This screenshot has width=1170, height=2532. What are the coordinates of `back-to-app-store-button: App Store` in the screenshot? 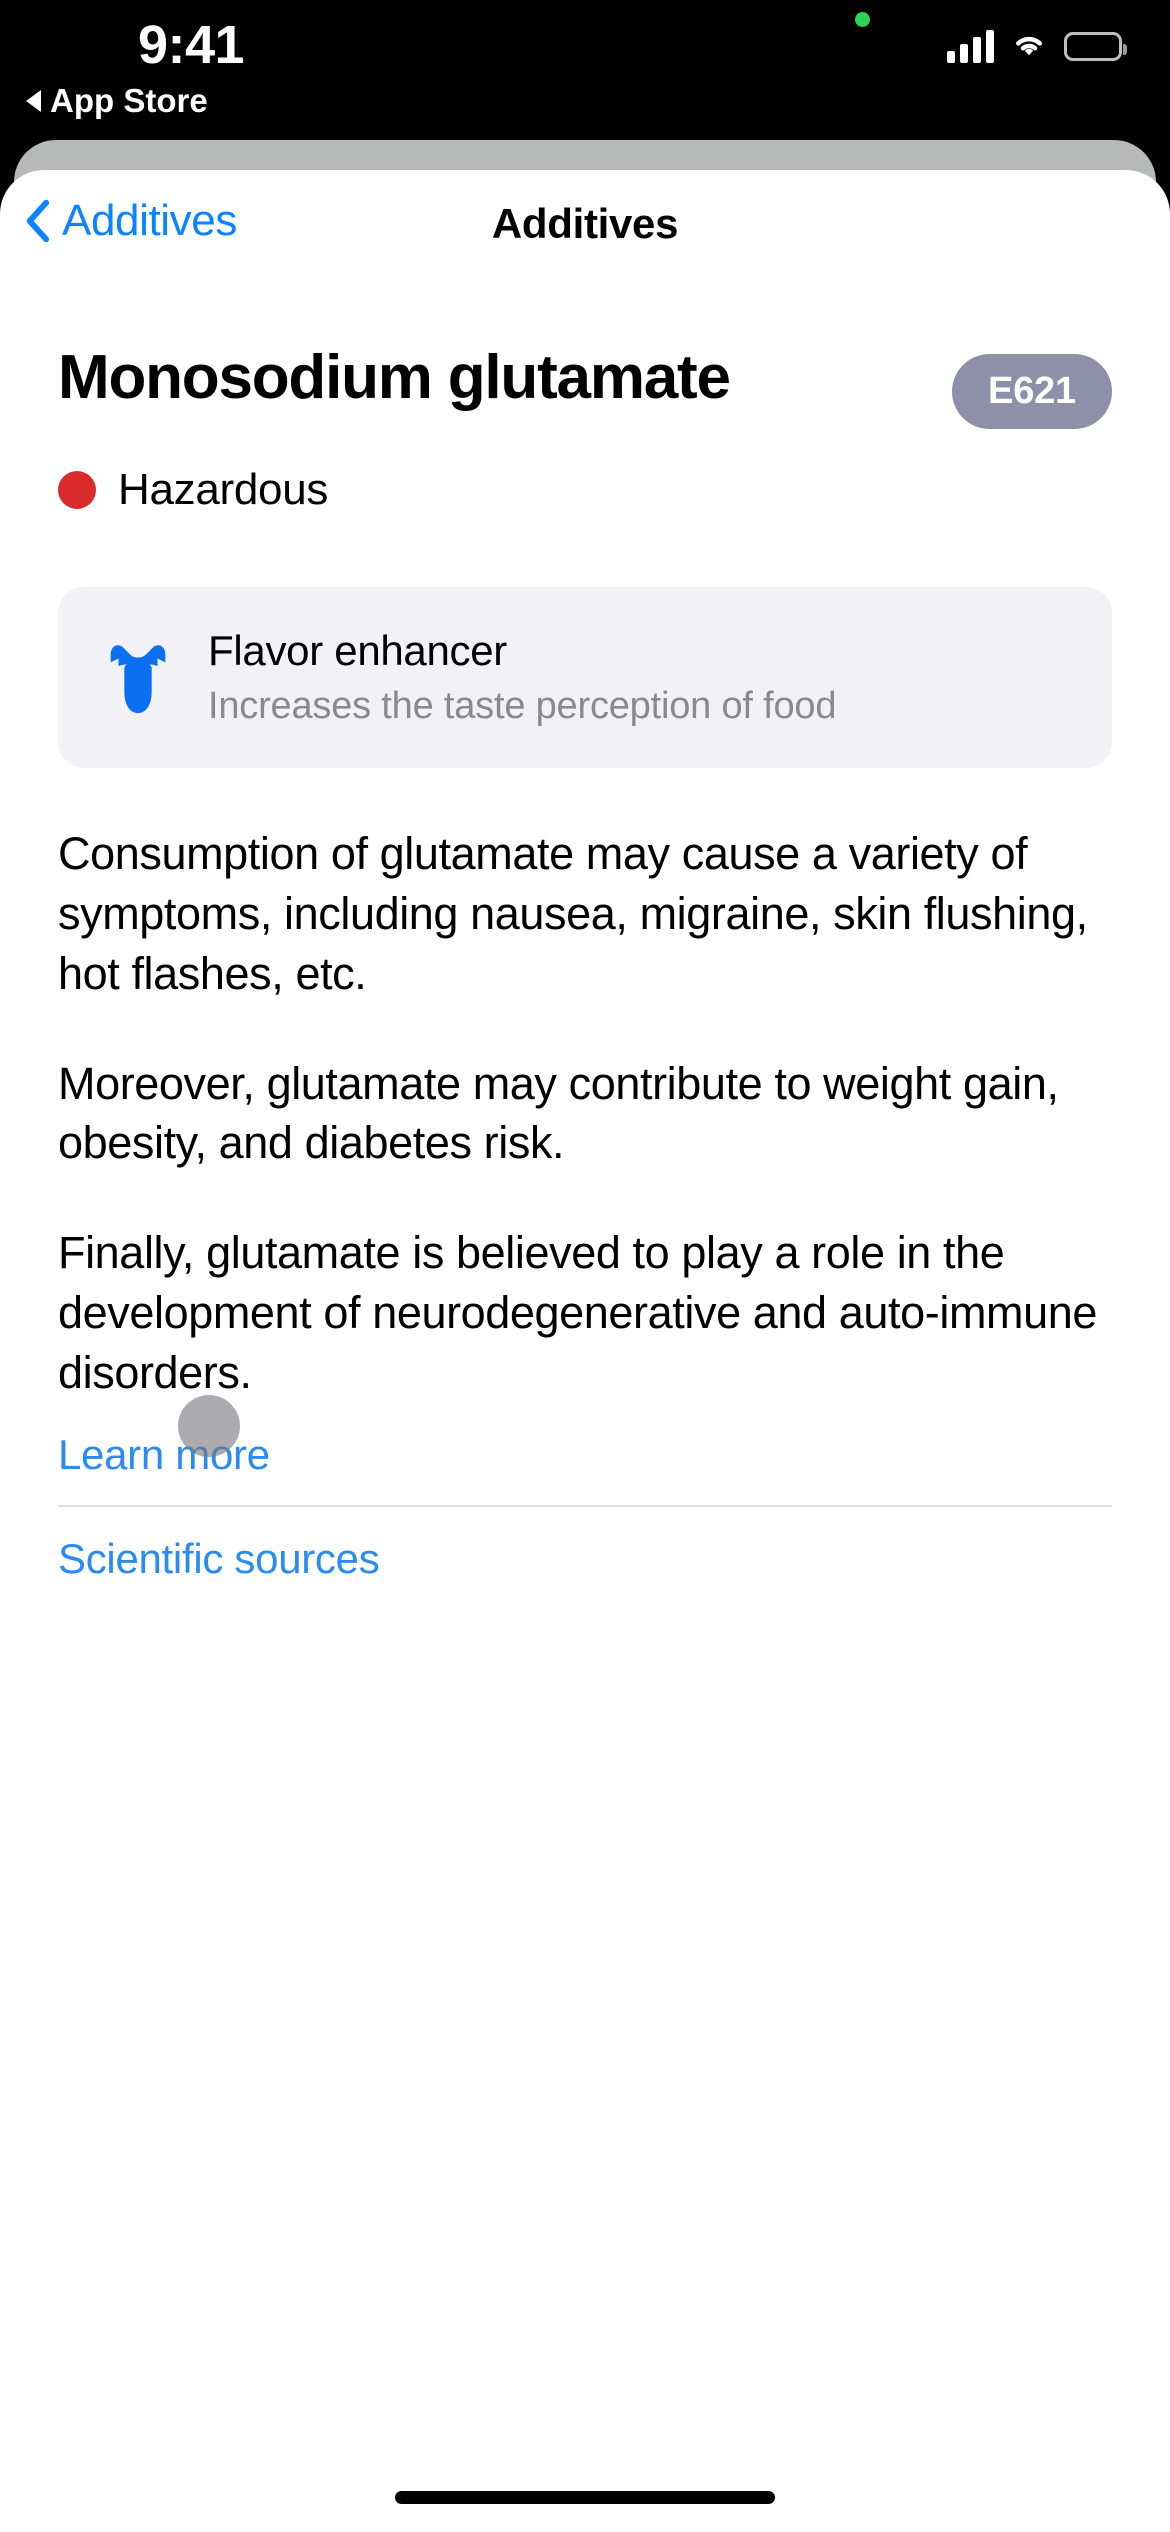 It's located at (117, 101).